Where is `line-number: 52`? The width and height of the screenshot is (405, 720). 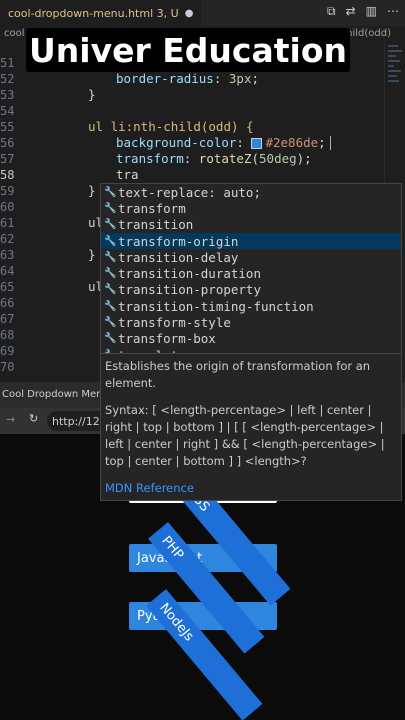 line-number: 52 is located at coordinates (7, 79).